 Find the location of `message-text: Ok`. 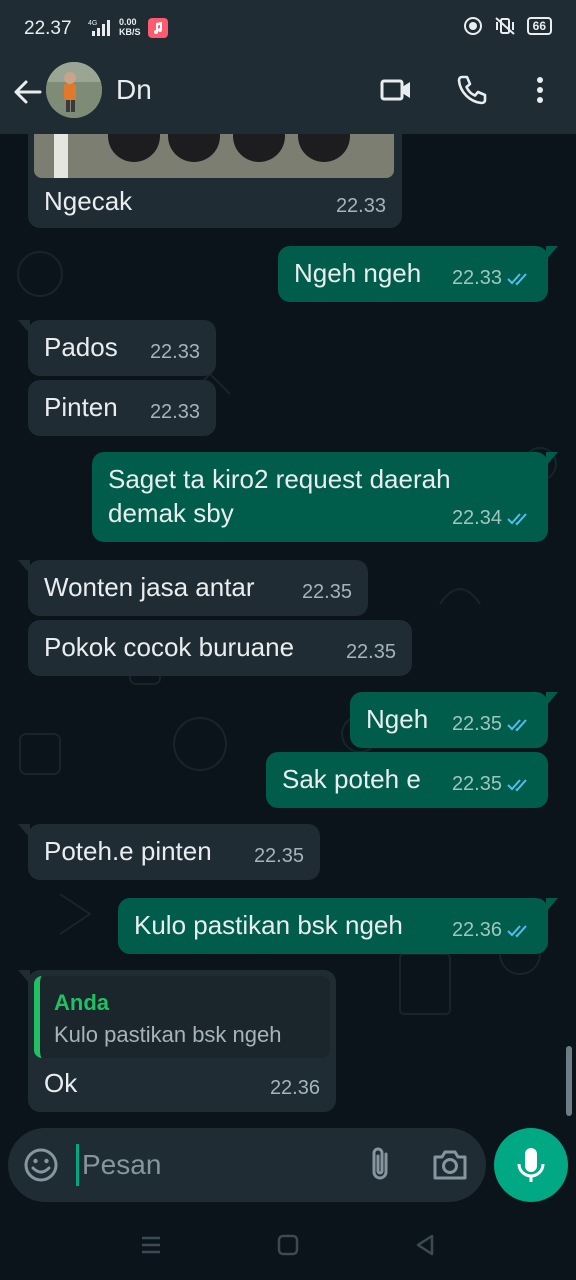

message-text: Ok is located at coordinates (61, 1083).